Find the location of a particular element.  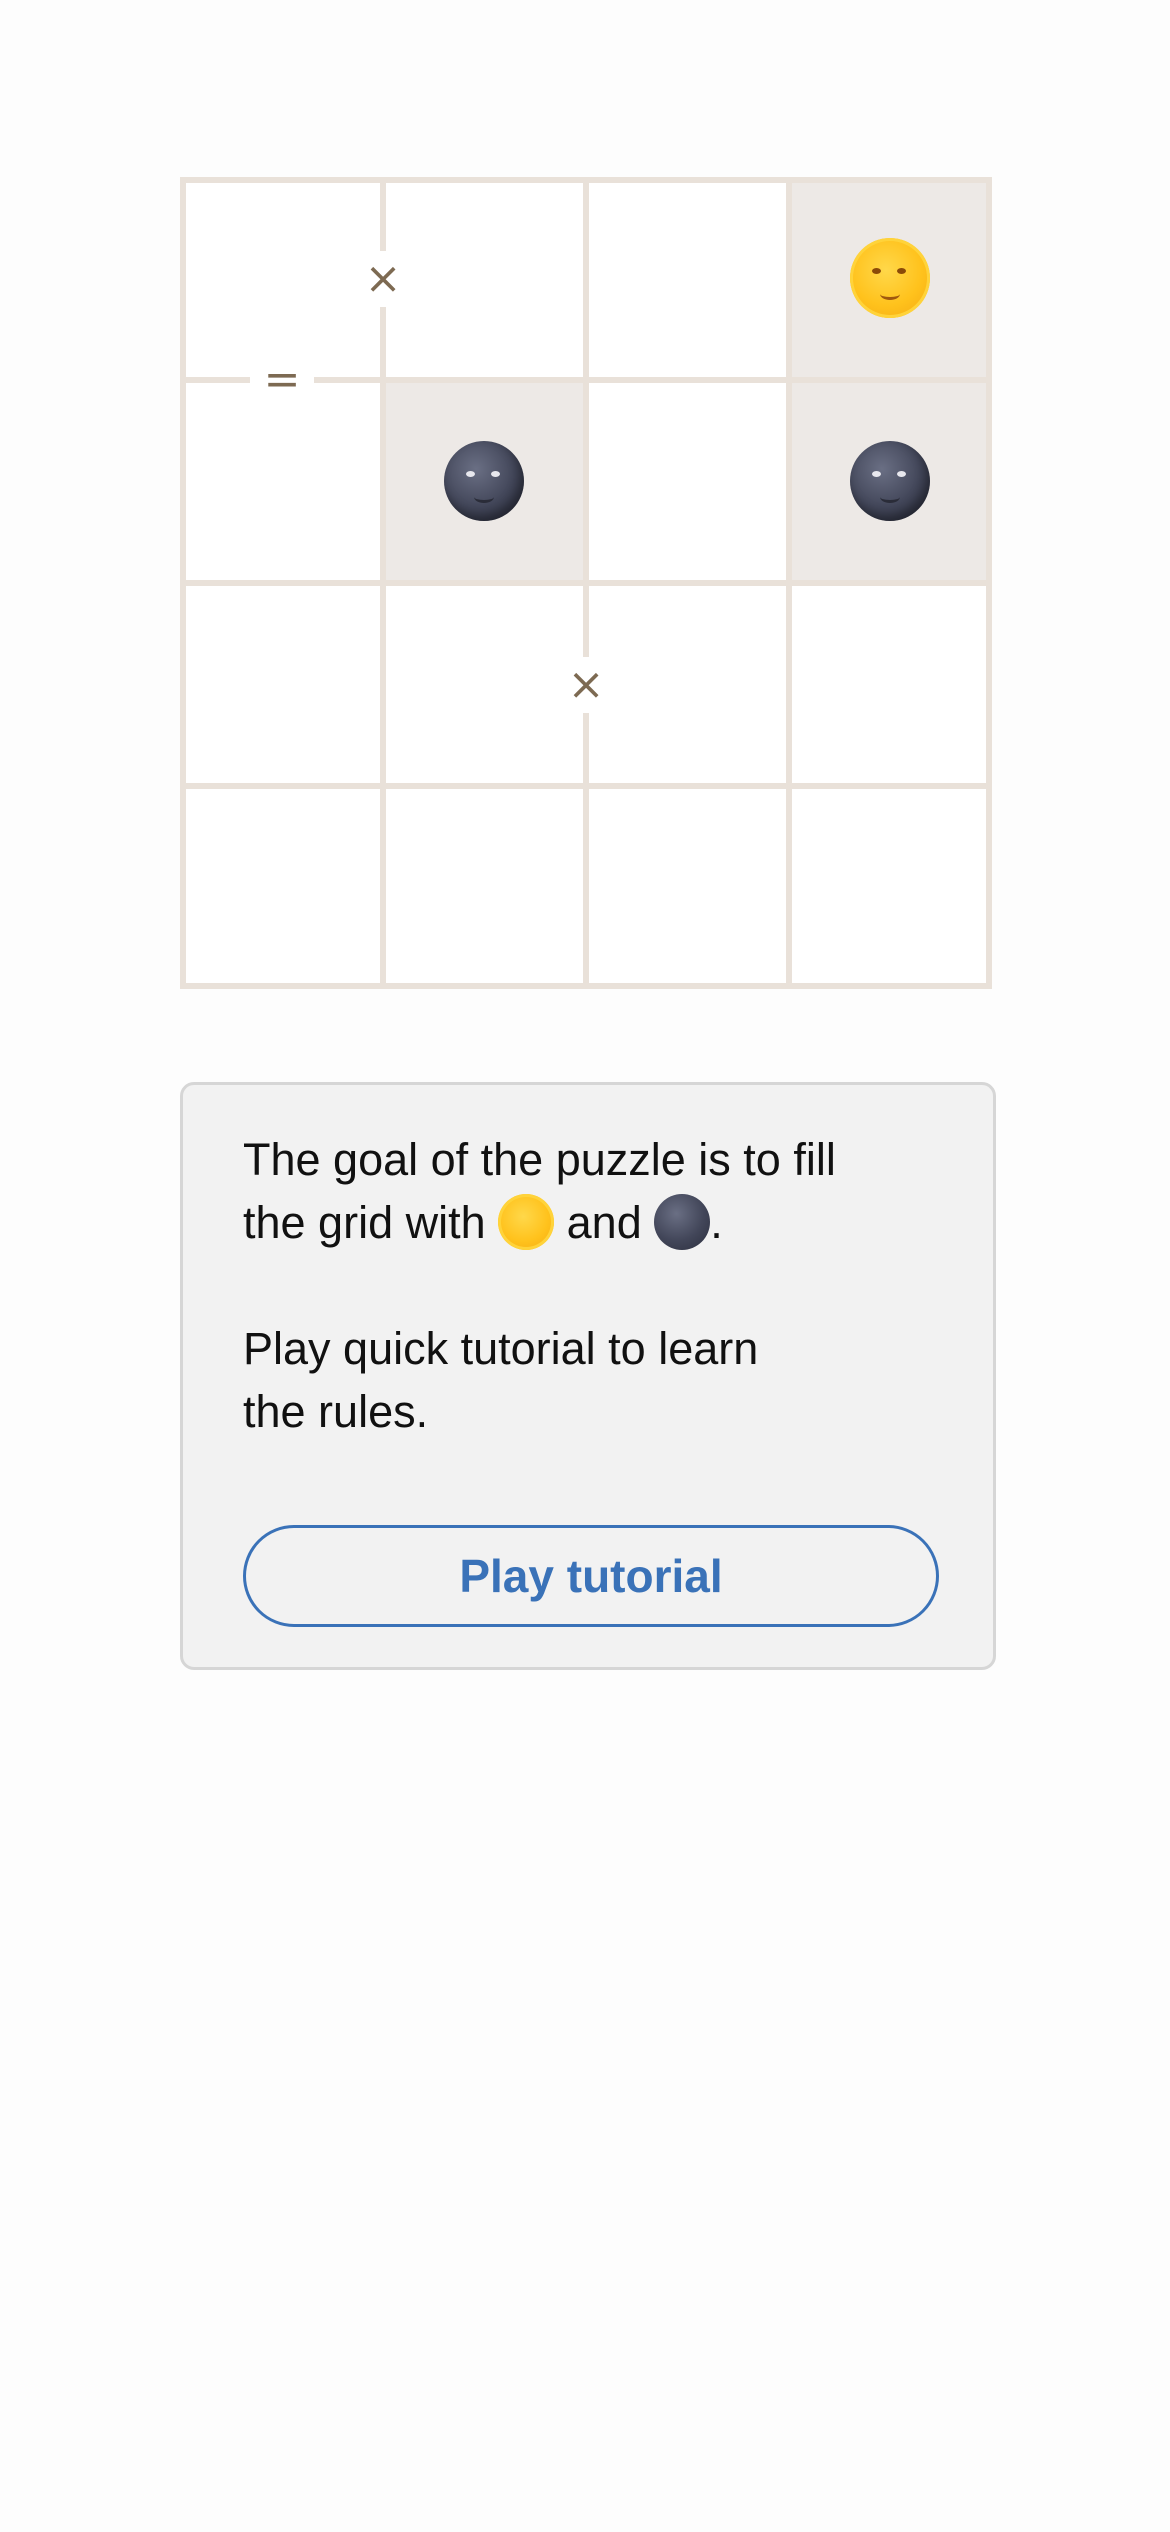

tutorial-hint-line1: Play quick tutorial to learn is located at coordinates (501, 1348).